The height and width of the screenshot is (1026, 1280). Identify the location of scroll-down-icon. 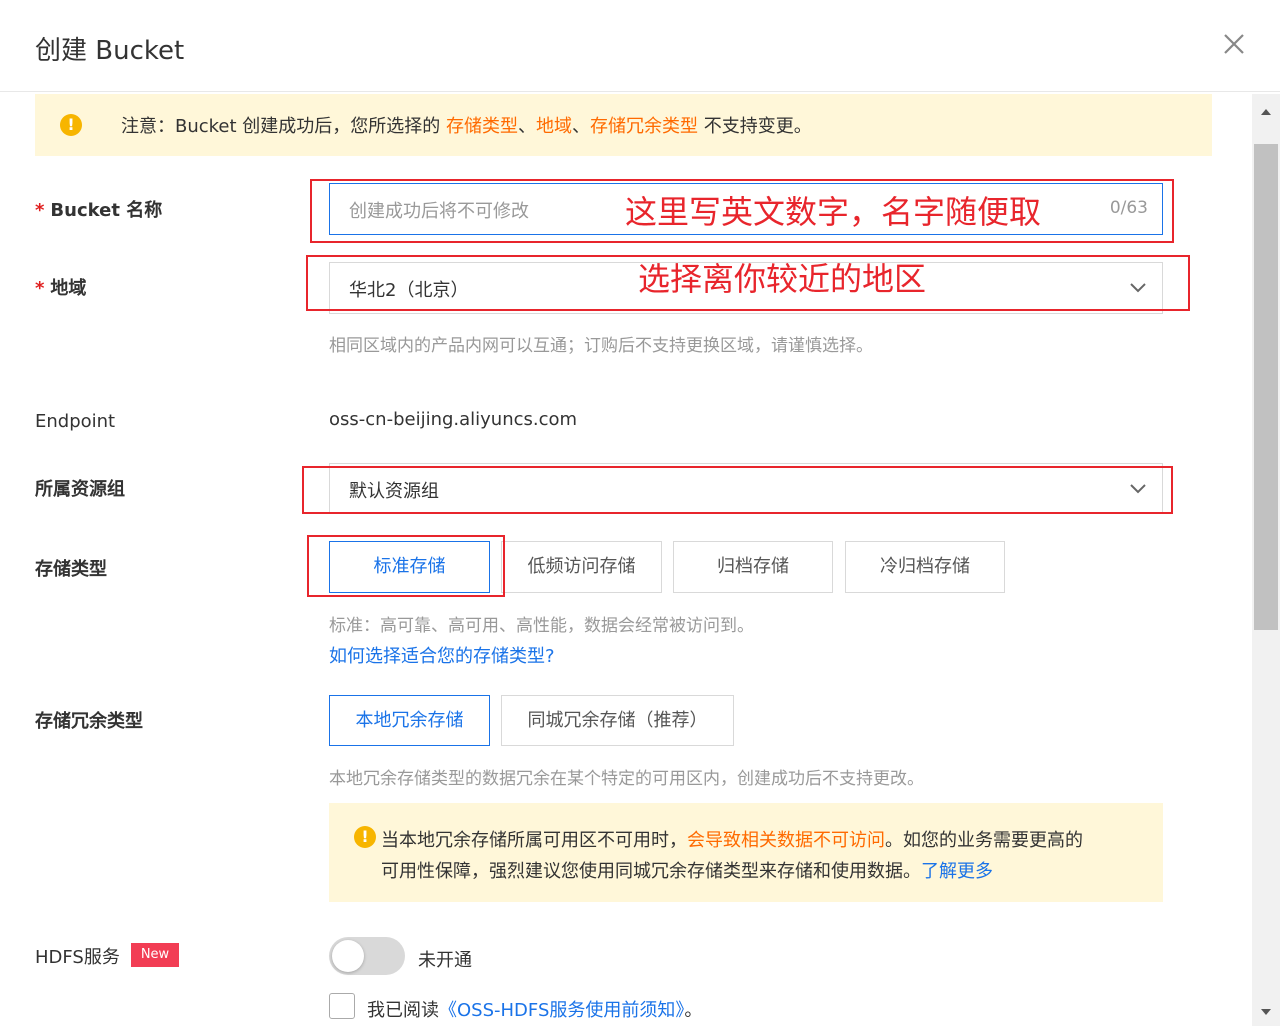
(1266, 1011).